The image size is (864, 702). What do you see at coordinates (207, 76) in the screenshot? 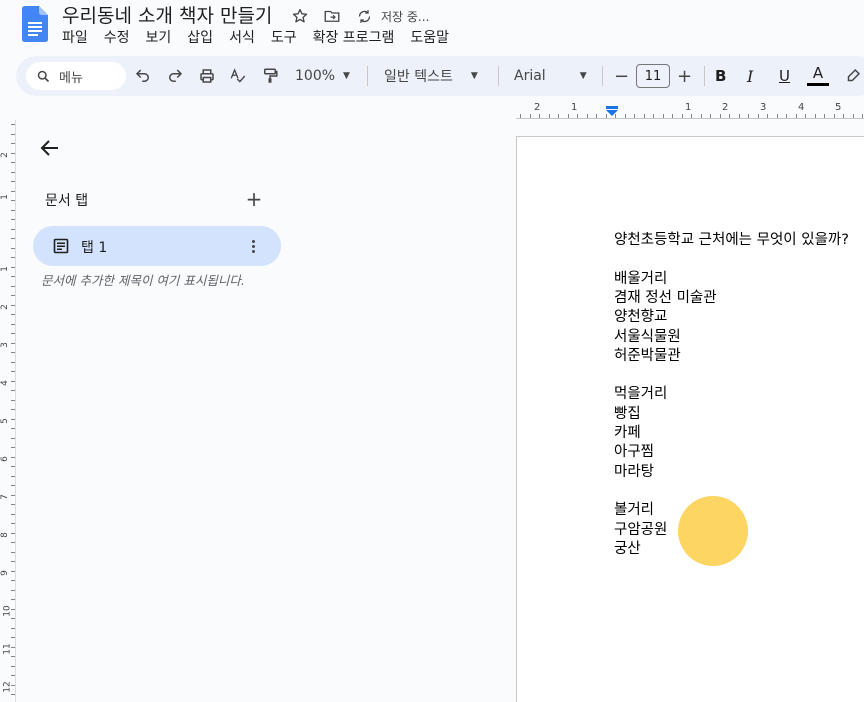
I see `print-button` at bounding box center [207, 76].